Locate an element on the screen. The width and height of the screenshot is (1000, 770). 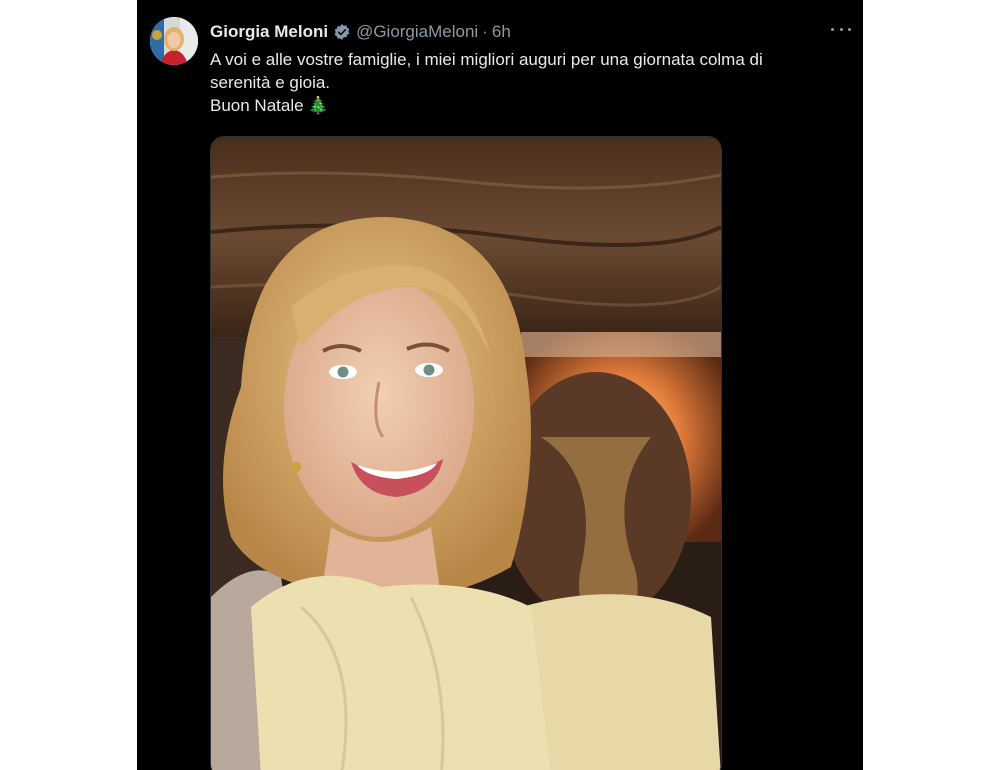
avatar is located at coordinates (174, 41).